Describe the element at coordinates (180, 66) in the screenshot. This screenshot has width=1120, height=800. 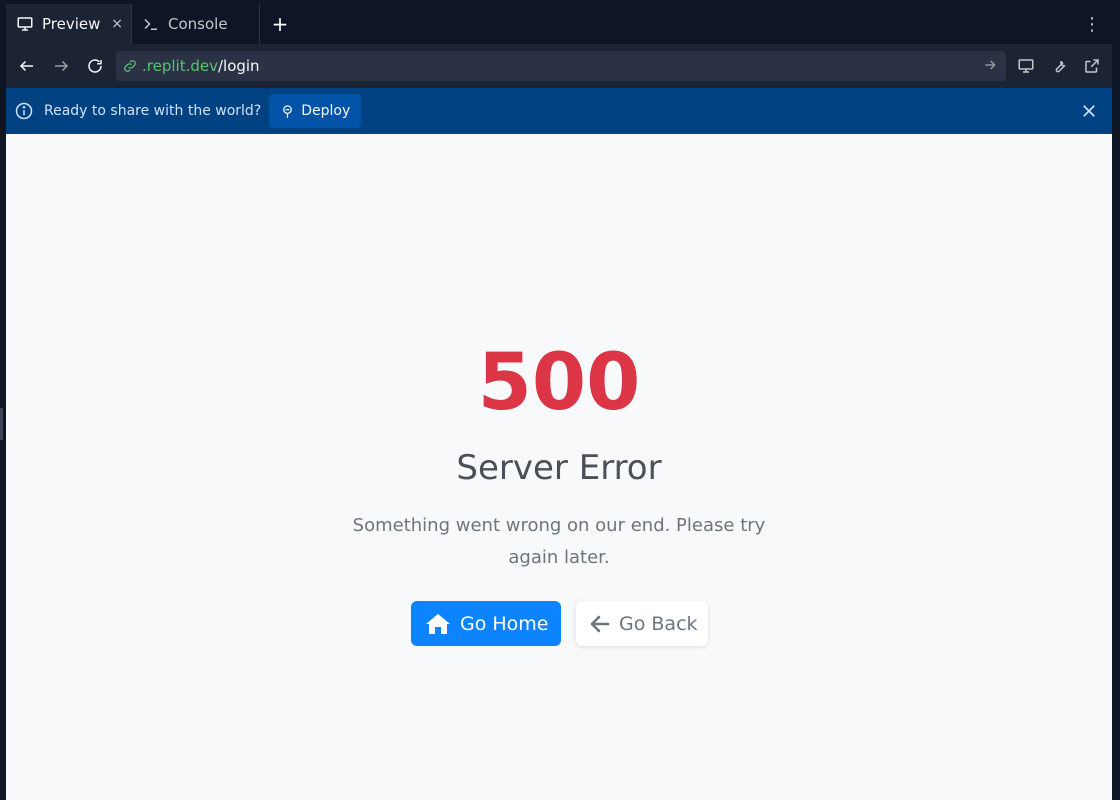
I see `url-host: .replit.dev` at that location.